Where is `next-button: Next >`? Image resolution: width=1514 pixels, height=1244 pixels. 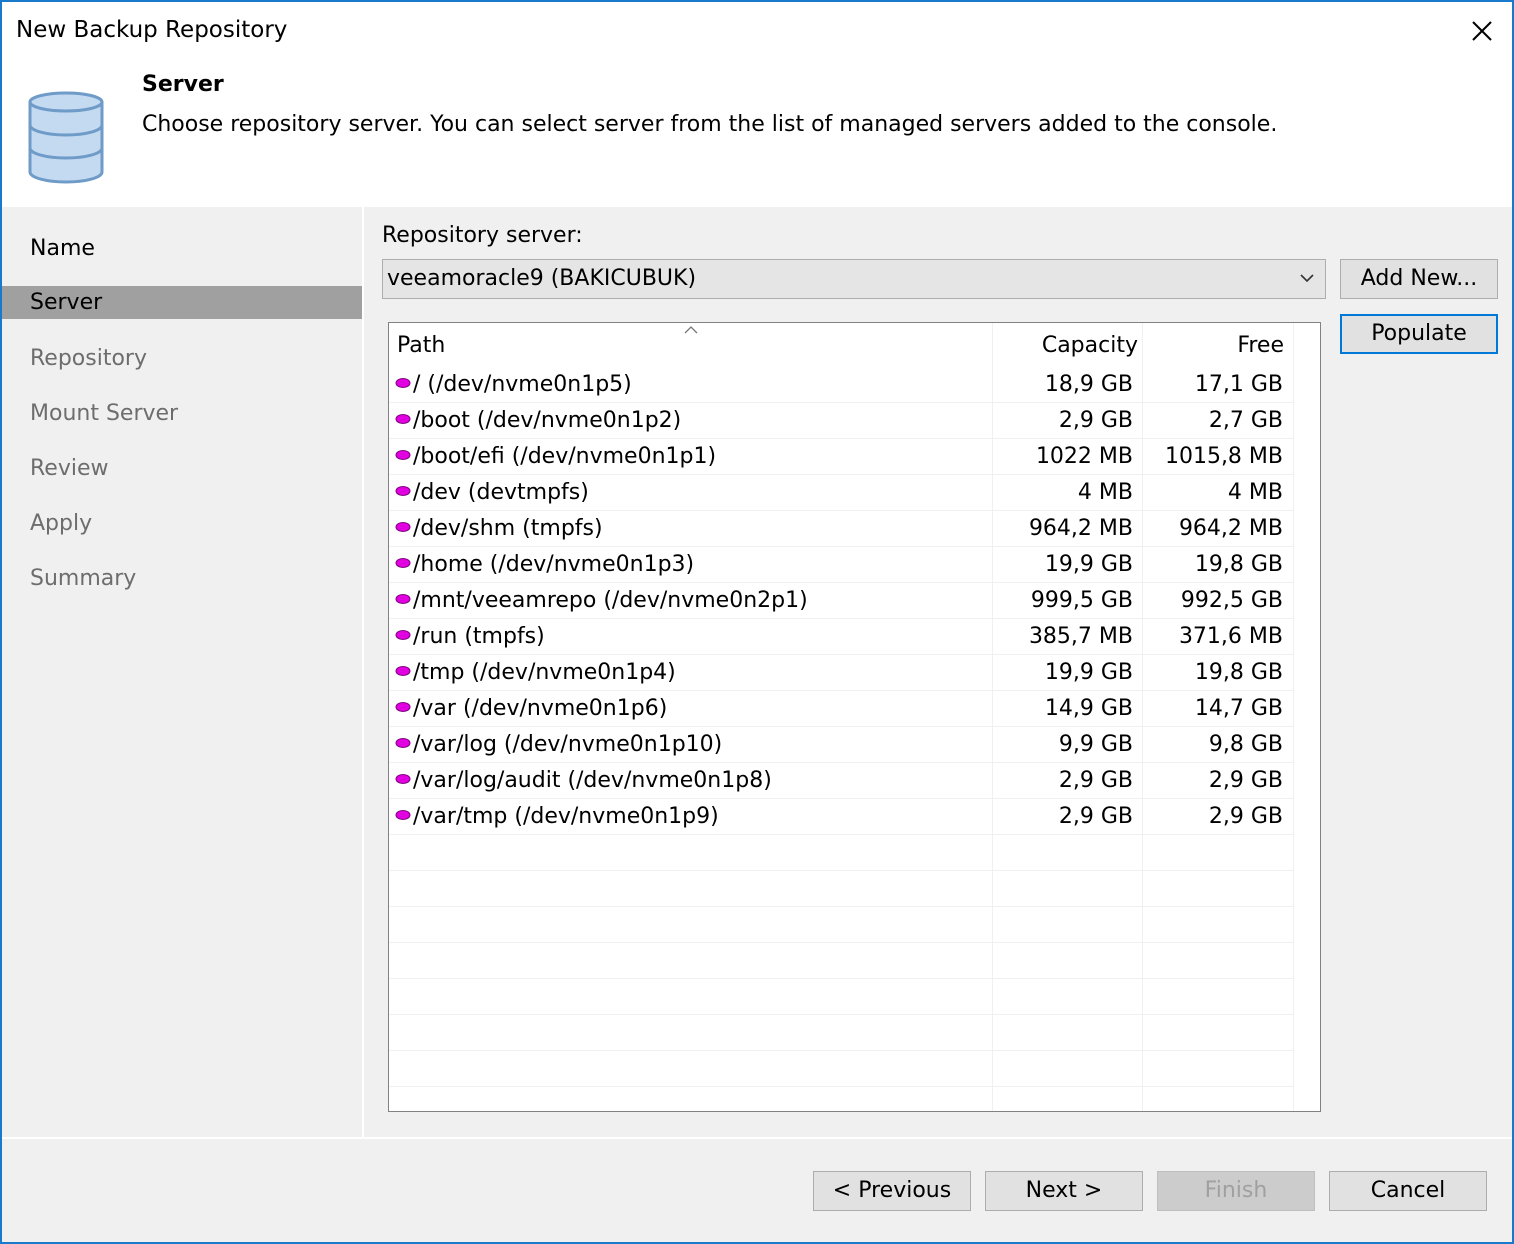
next-button: Next > is located at coordinates (1064, 1191).